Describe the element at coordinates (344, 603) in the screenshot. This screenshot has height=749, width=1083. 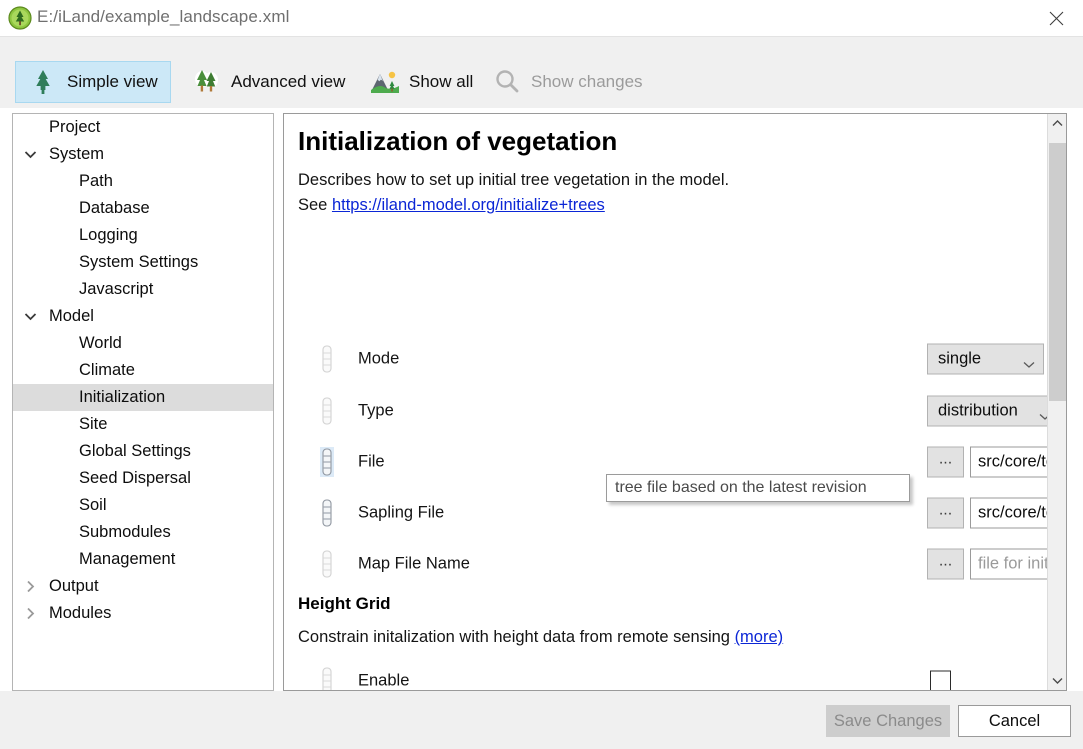
I see `section-heading-height-grid: Height Grid` at that location.